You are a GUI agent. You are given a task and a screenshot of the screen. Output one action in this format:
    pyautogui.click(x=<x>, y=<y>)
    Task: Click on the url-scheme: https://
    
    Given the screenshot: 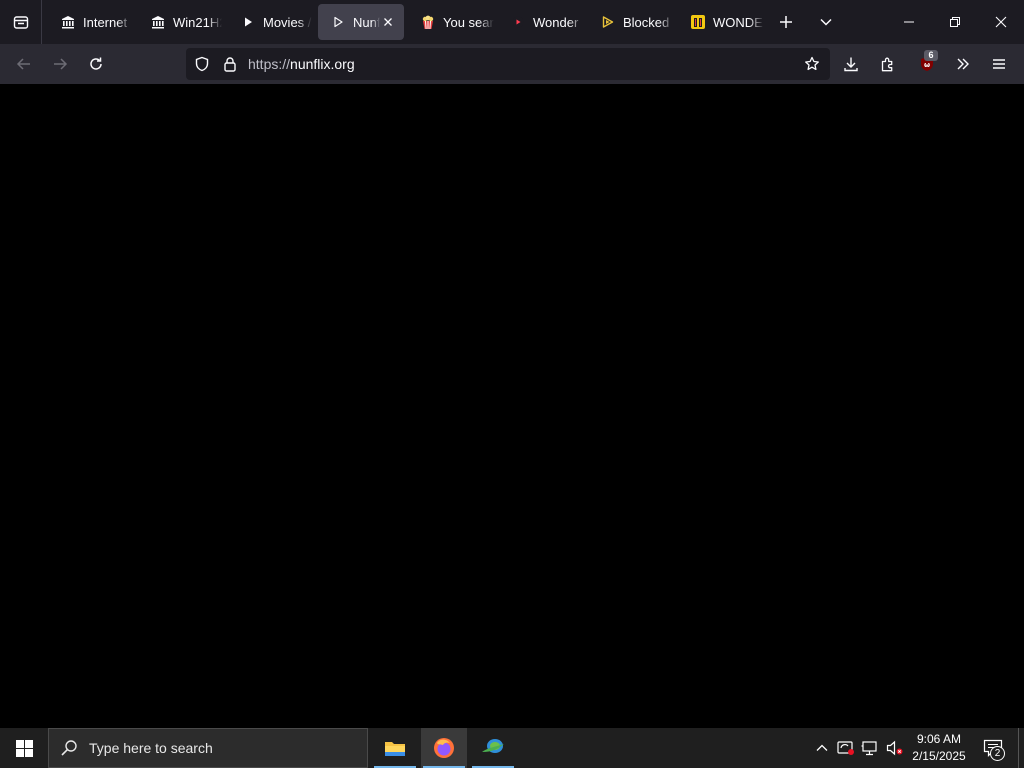 What is the action you would take?
    pyautogui.click(x=269, y=64)
    